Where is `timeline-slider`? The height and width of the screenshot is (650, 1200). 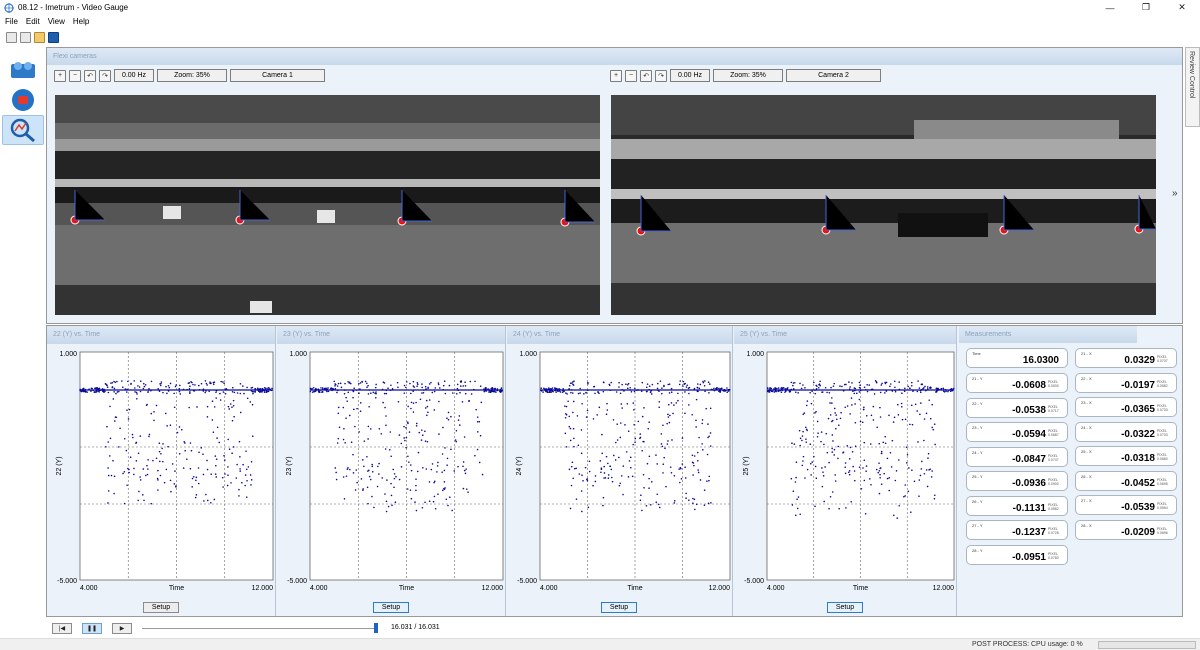
timeline-slider is located at coordinates (259, 628).